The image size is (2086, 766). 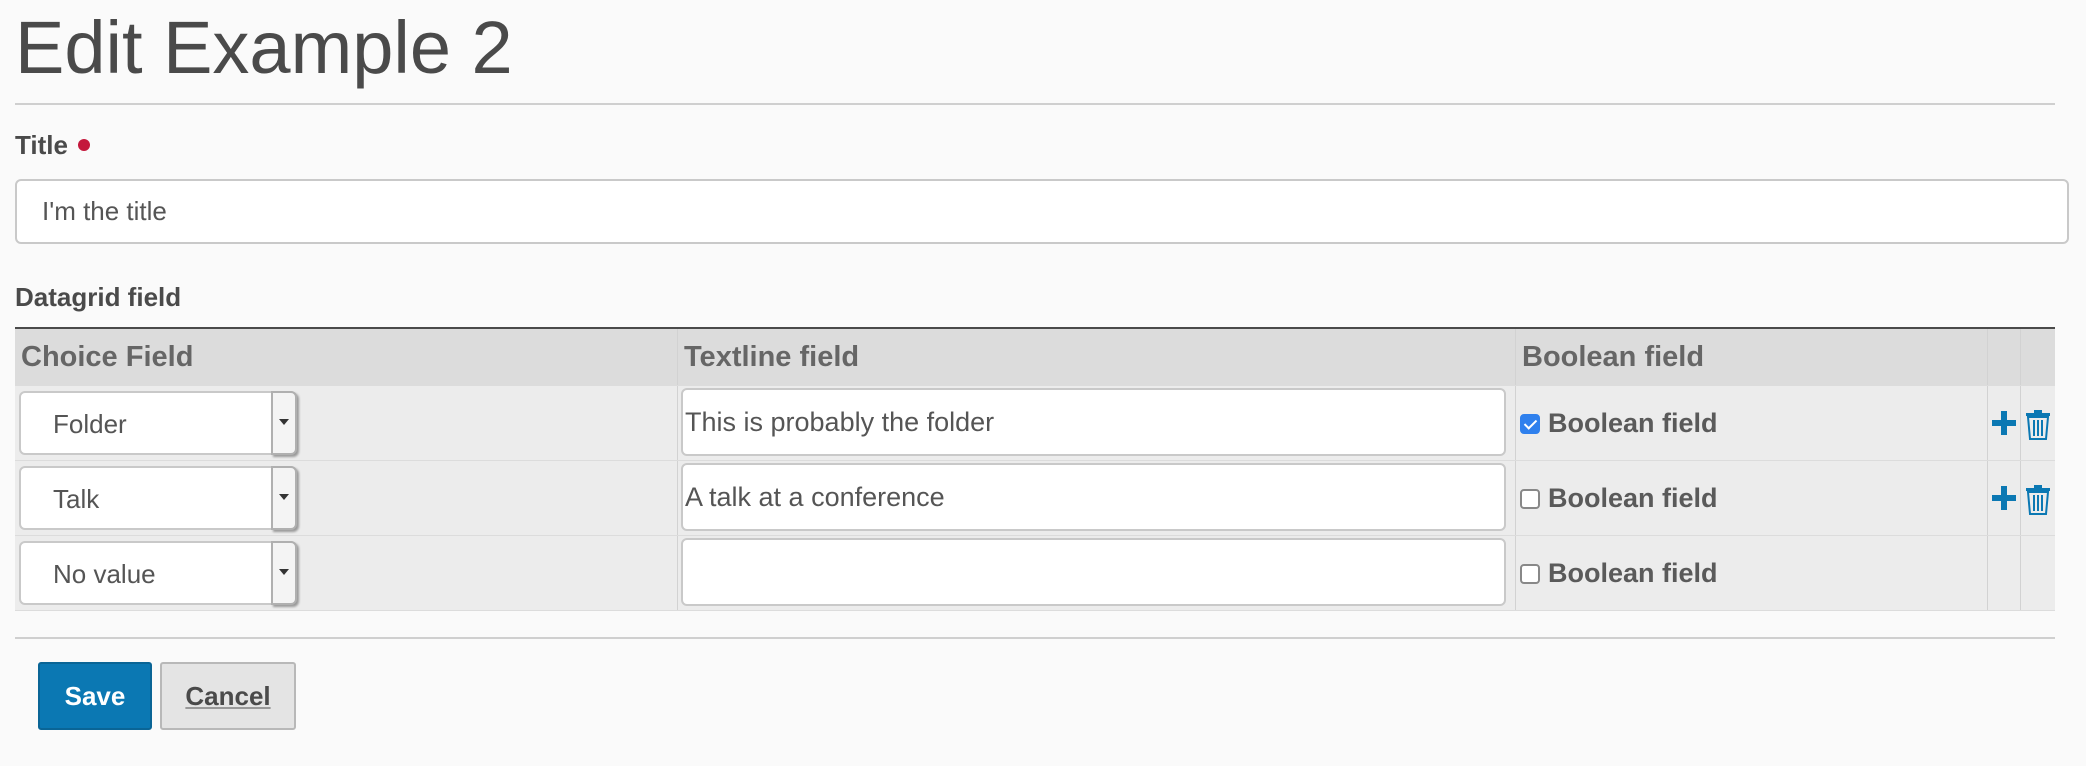 I want to click on header-cell-boolean: Boolean field, so click(x=1752, y=357).